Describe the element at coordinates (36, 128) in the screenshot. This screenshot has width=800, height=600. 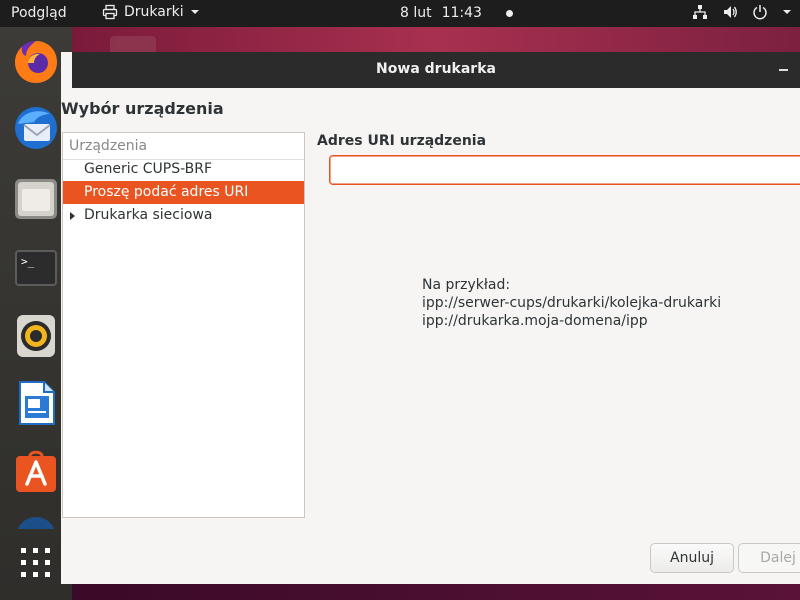
I see `thunderbird-icon` at that location.